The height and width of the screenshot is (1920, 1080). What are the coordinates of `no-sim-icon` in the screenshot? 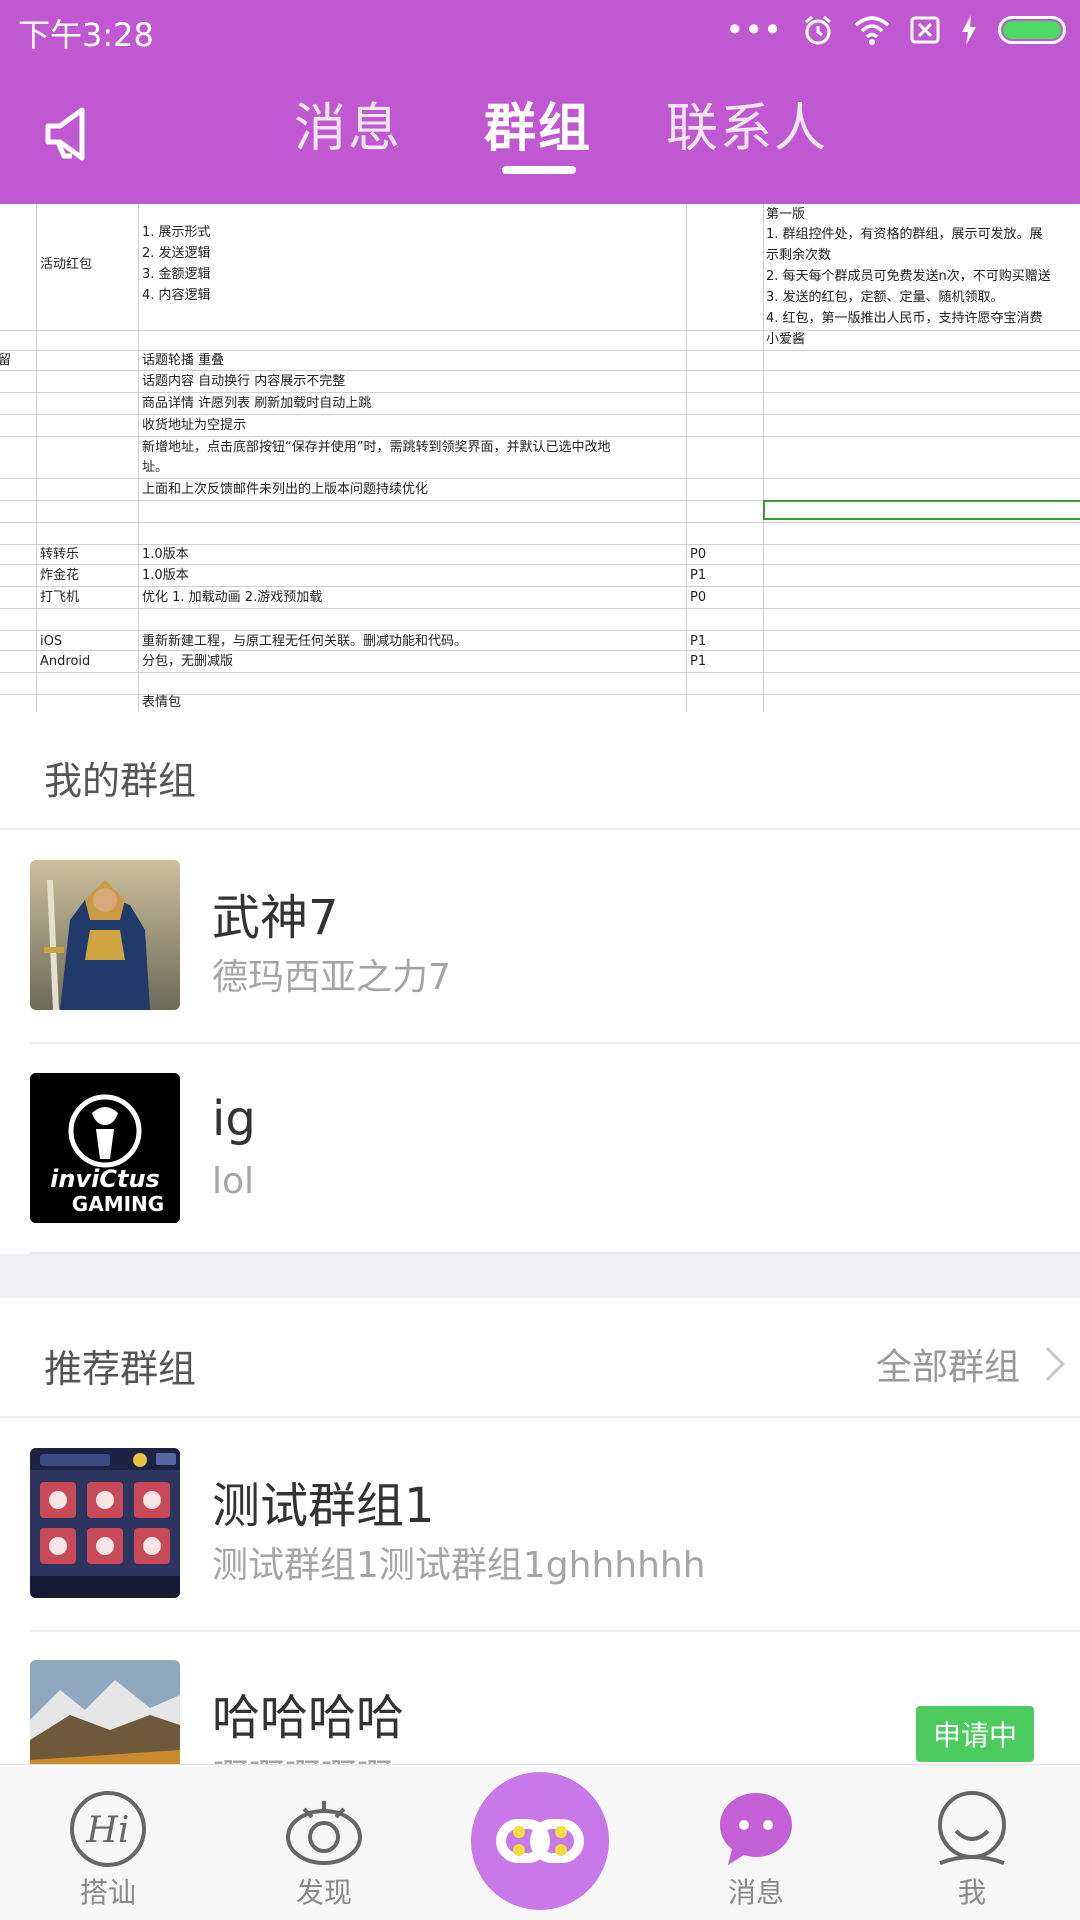 It's located at (925, 30).